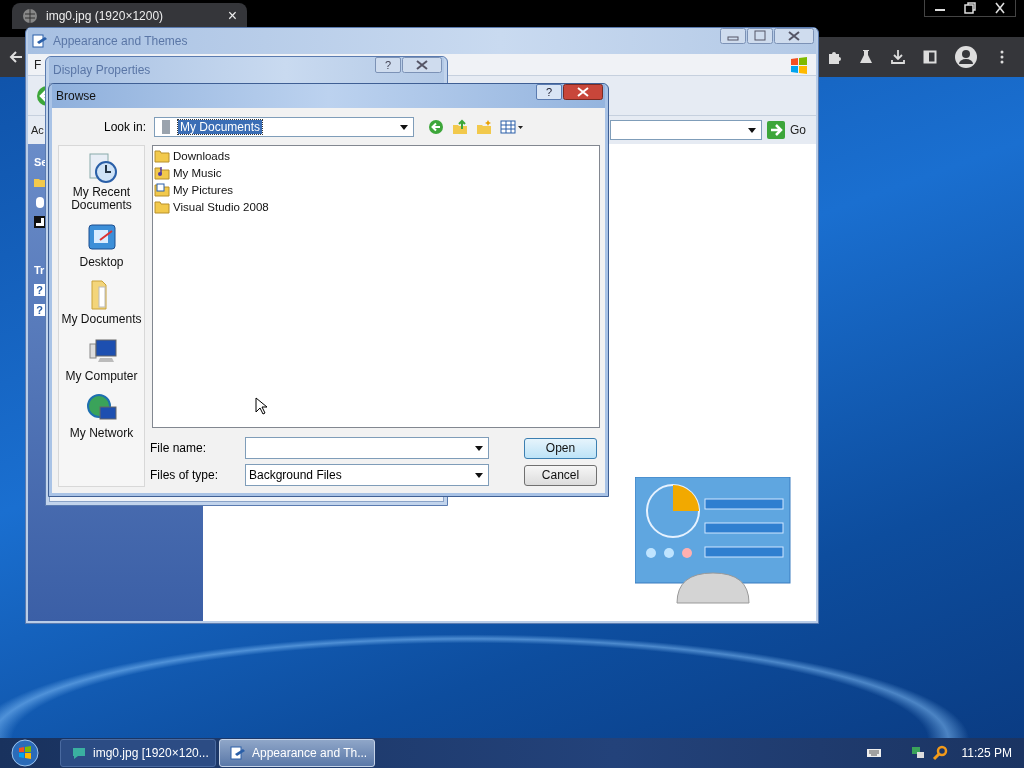  I want to click on file-list-item: Visual Studio 2008, so click(211, 206).